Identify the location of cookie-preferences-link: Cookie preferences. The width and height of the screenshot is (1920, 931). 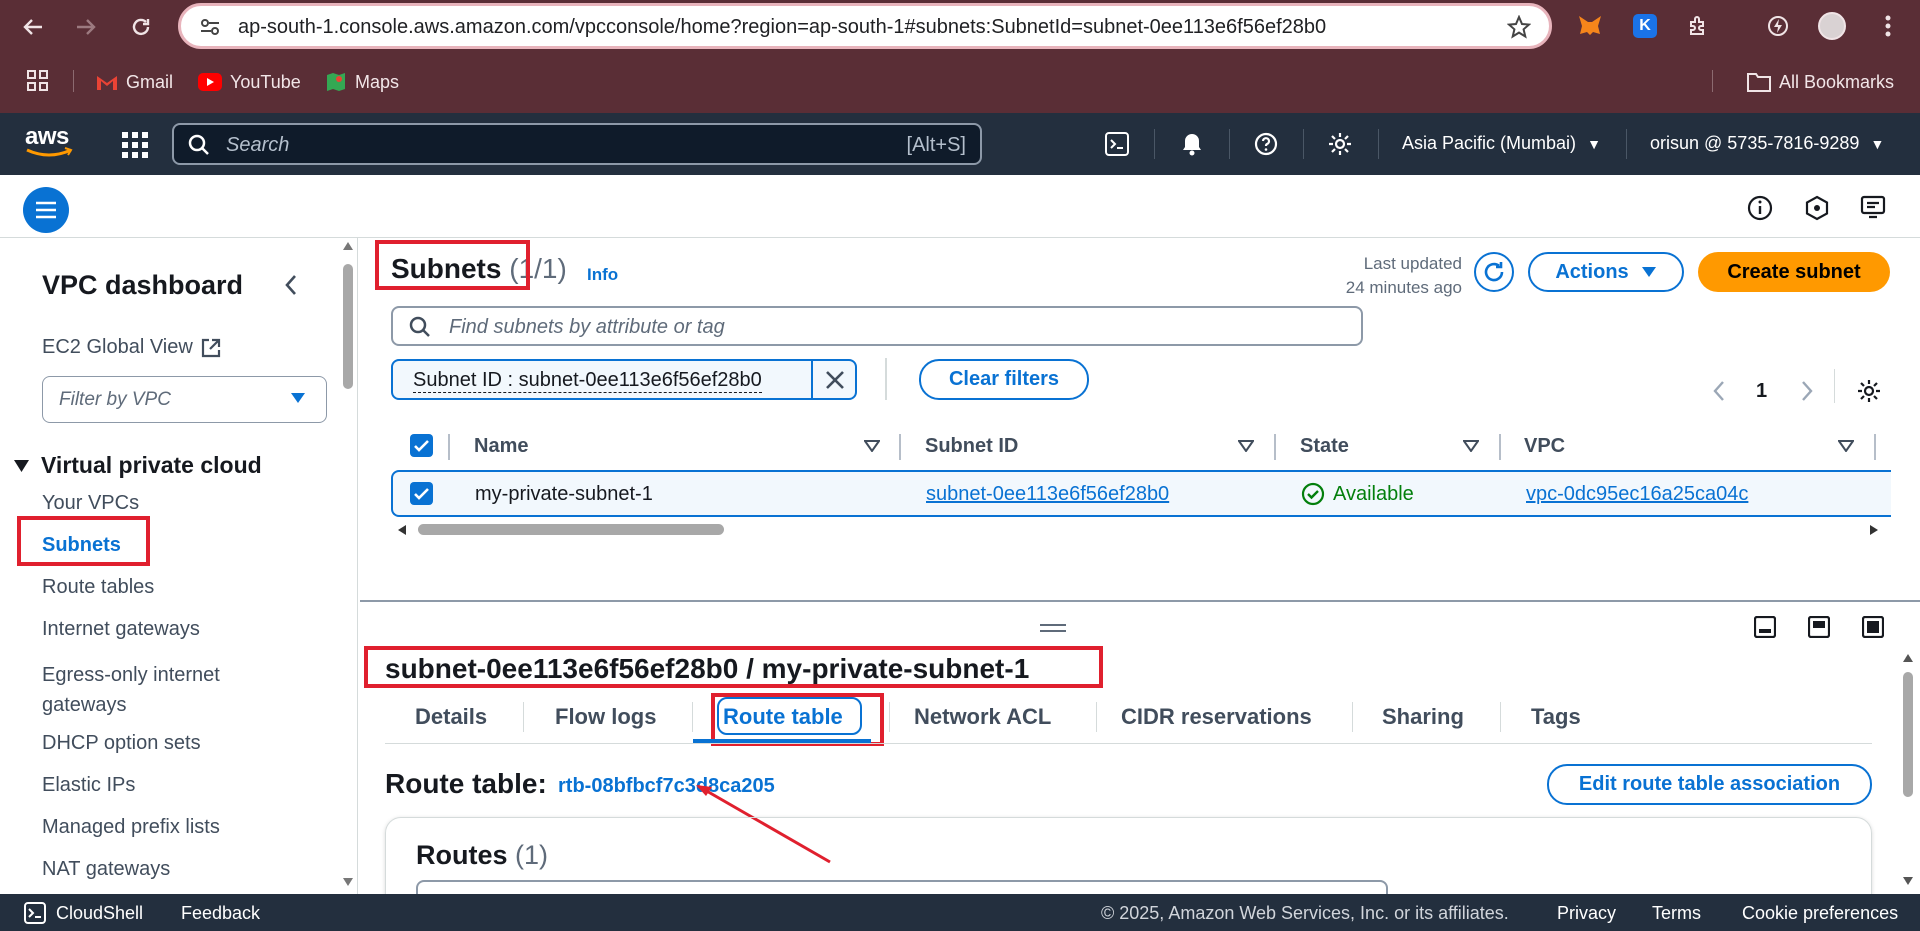
(1820, 913).